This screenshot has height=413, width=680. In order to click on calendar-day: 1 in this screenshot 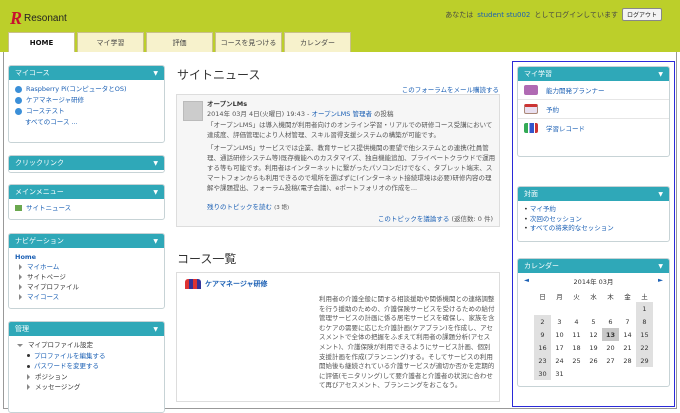, I will do `click(644, 308)`.